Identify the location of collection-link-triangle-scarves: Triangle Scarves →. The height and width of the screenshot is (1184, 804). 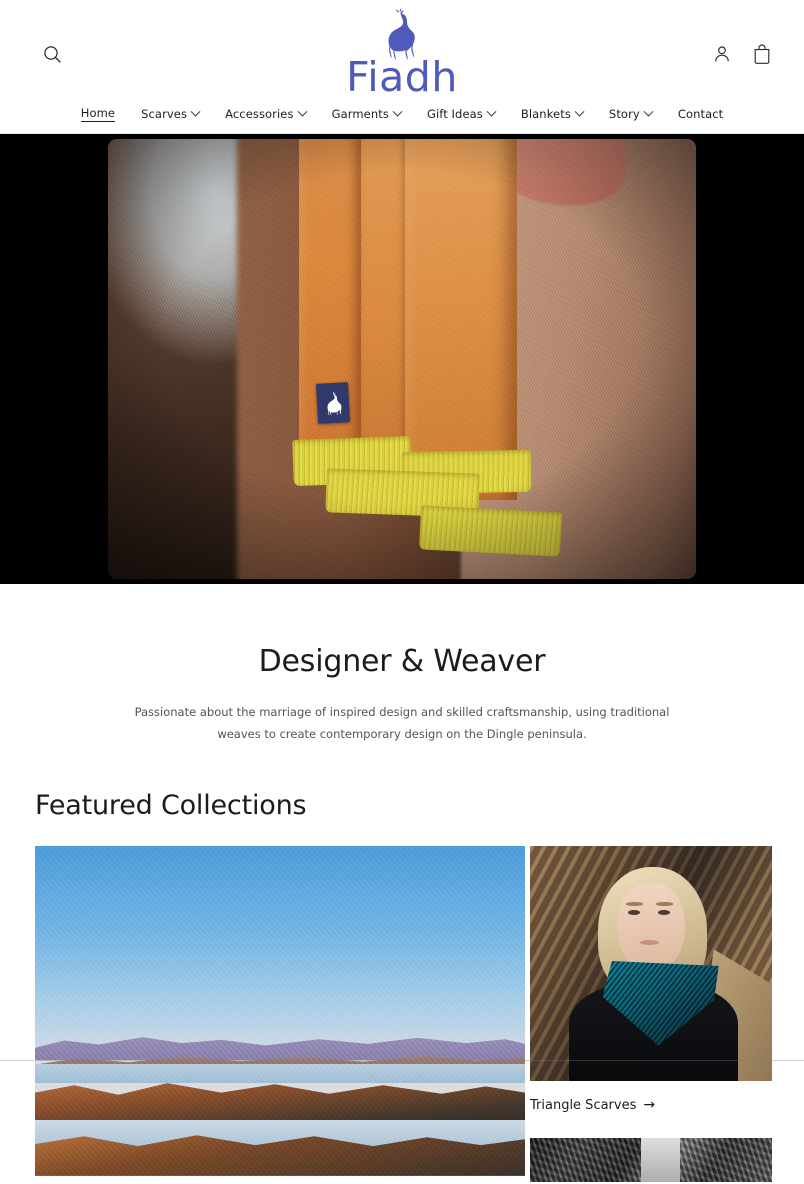
(651, 1104).